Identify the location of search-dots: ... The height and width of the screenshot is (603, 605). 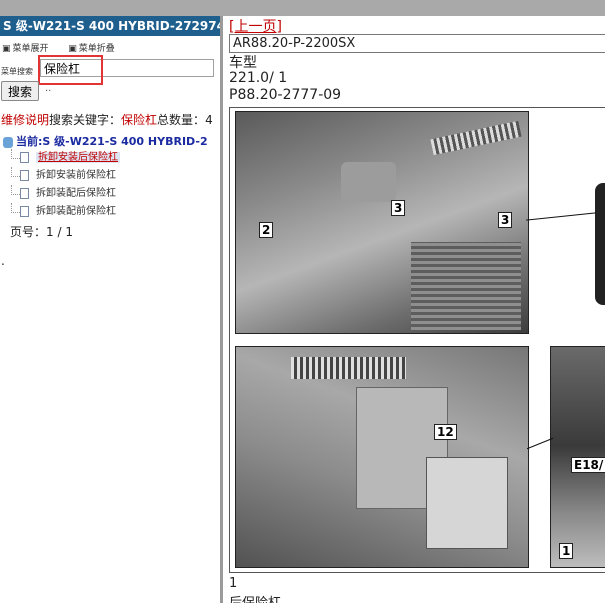
(48, 88).